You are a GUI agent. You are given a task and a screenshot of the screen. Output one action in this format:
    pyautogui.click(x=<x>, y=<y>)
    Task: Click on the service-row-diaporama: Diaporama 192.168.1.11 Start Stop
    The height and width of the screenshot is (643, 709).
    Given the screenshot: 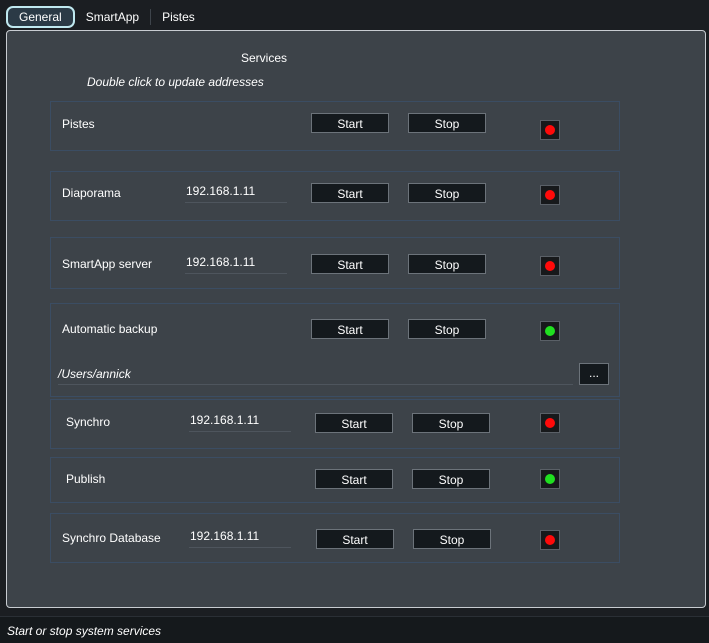 What is the action you would take?
    pyautogui.click(x=335, y=196)
    